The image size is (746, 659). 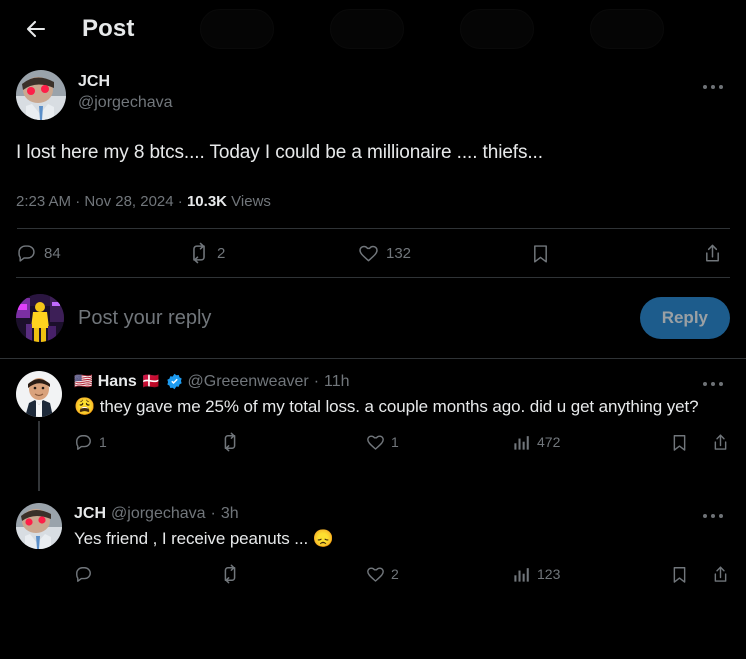 What do you see at coordinates (147, 574) in the screenshot?
I see `reply-action` at bounding box center [147, 574].